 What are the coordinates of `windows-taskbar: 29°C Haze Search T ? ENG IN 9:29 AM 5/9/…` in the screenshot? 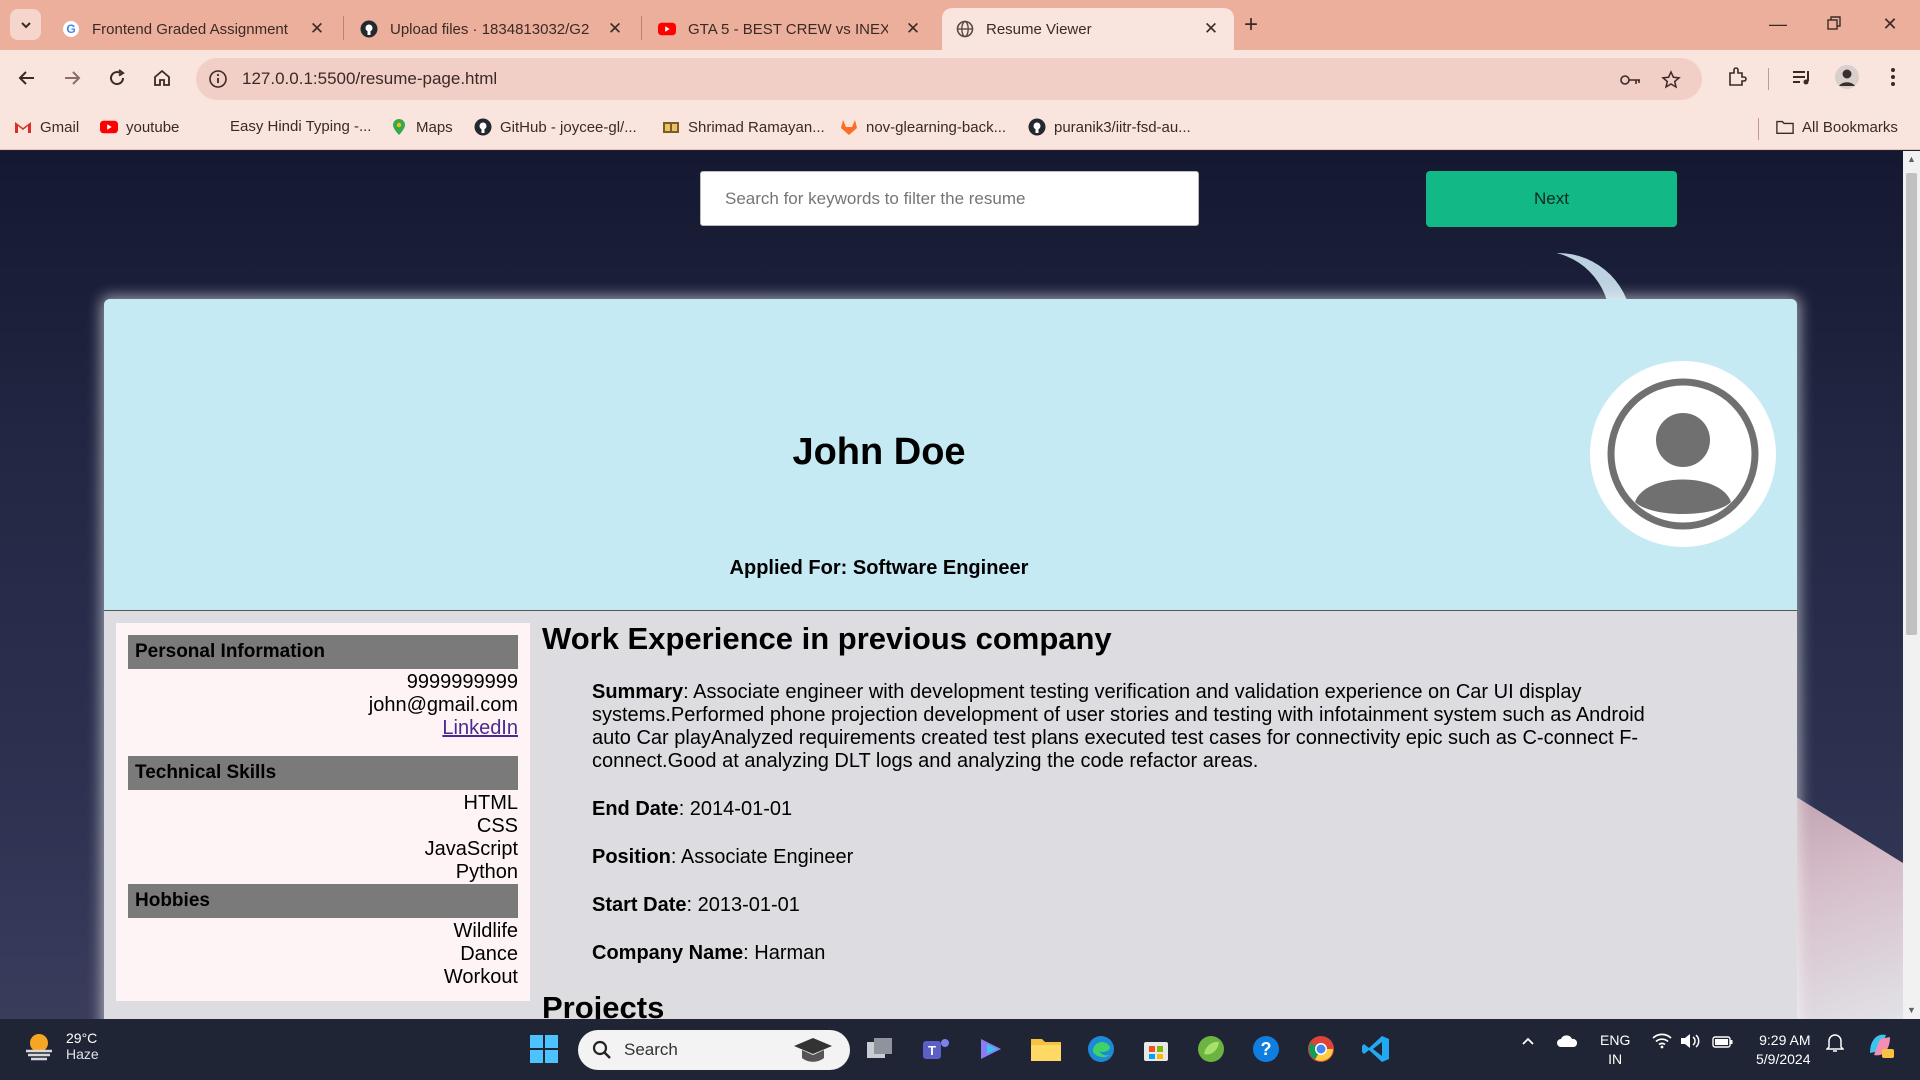 It's located at (960, 1049).